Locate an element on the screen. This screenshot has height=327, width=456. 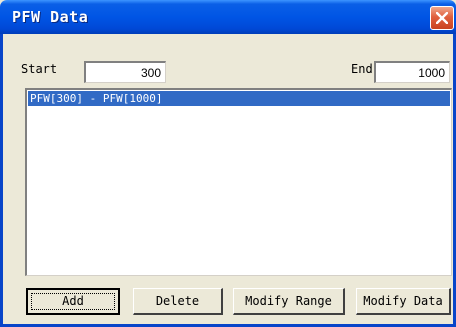
close-button is located at coordinates (442, 18).